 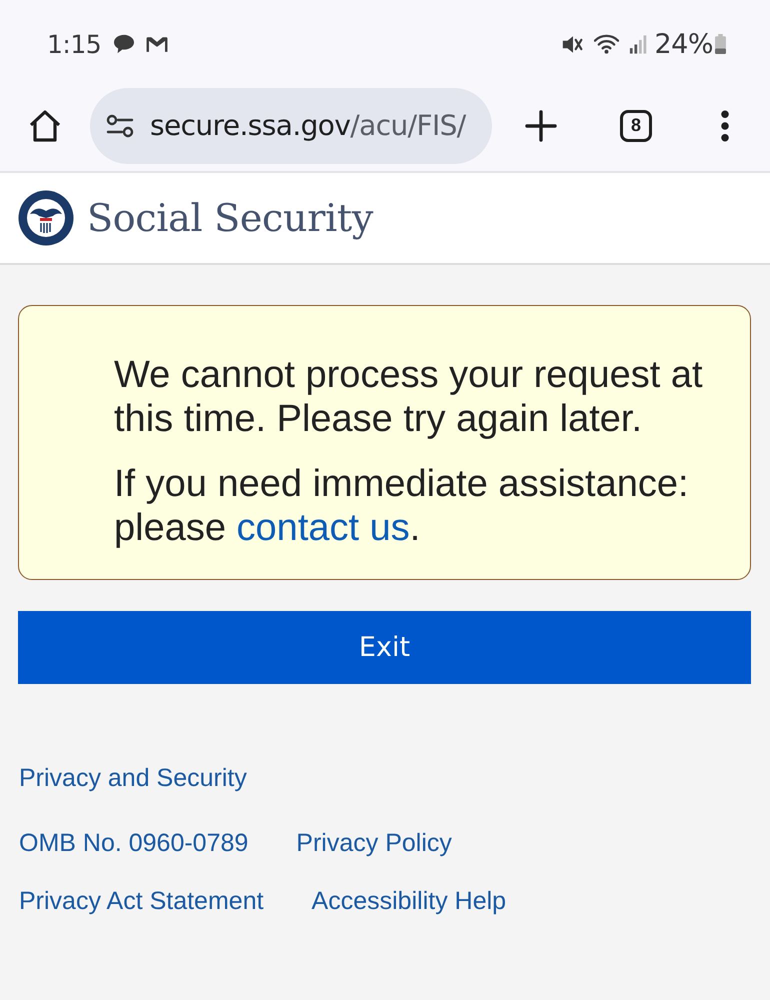 What do you see at coordinates (133, 843) in the screenshot?
I see `footer-link: OMB No. 0960-0789` at bounding box center [133, 843].